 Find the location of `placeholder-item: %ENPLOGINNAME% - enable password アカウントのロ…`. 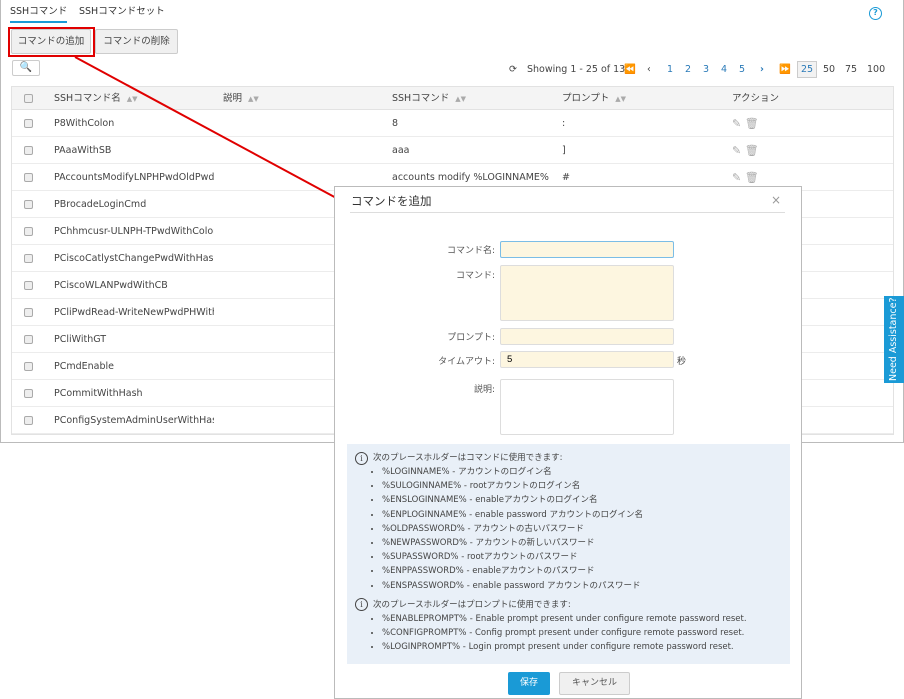

placeholder-item: %ENPLOGINNAME% - enable password アカウントのロ… is located at coordinates (582, 515).